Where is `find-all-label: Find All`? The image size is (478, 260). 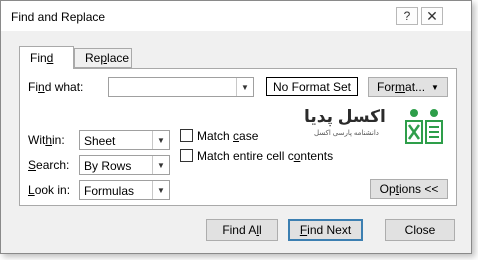 find-all-label: Find All is located at coordinates (242, 230).